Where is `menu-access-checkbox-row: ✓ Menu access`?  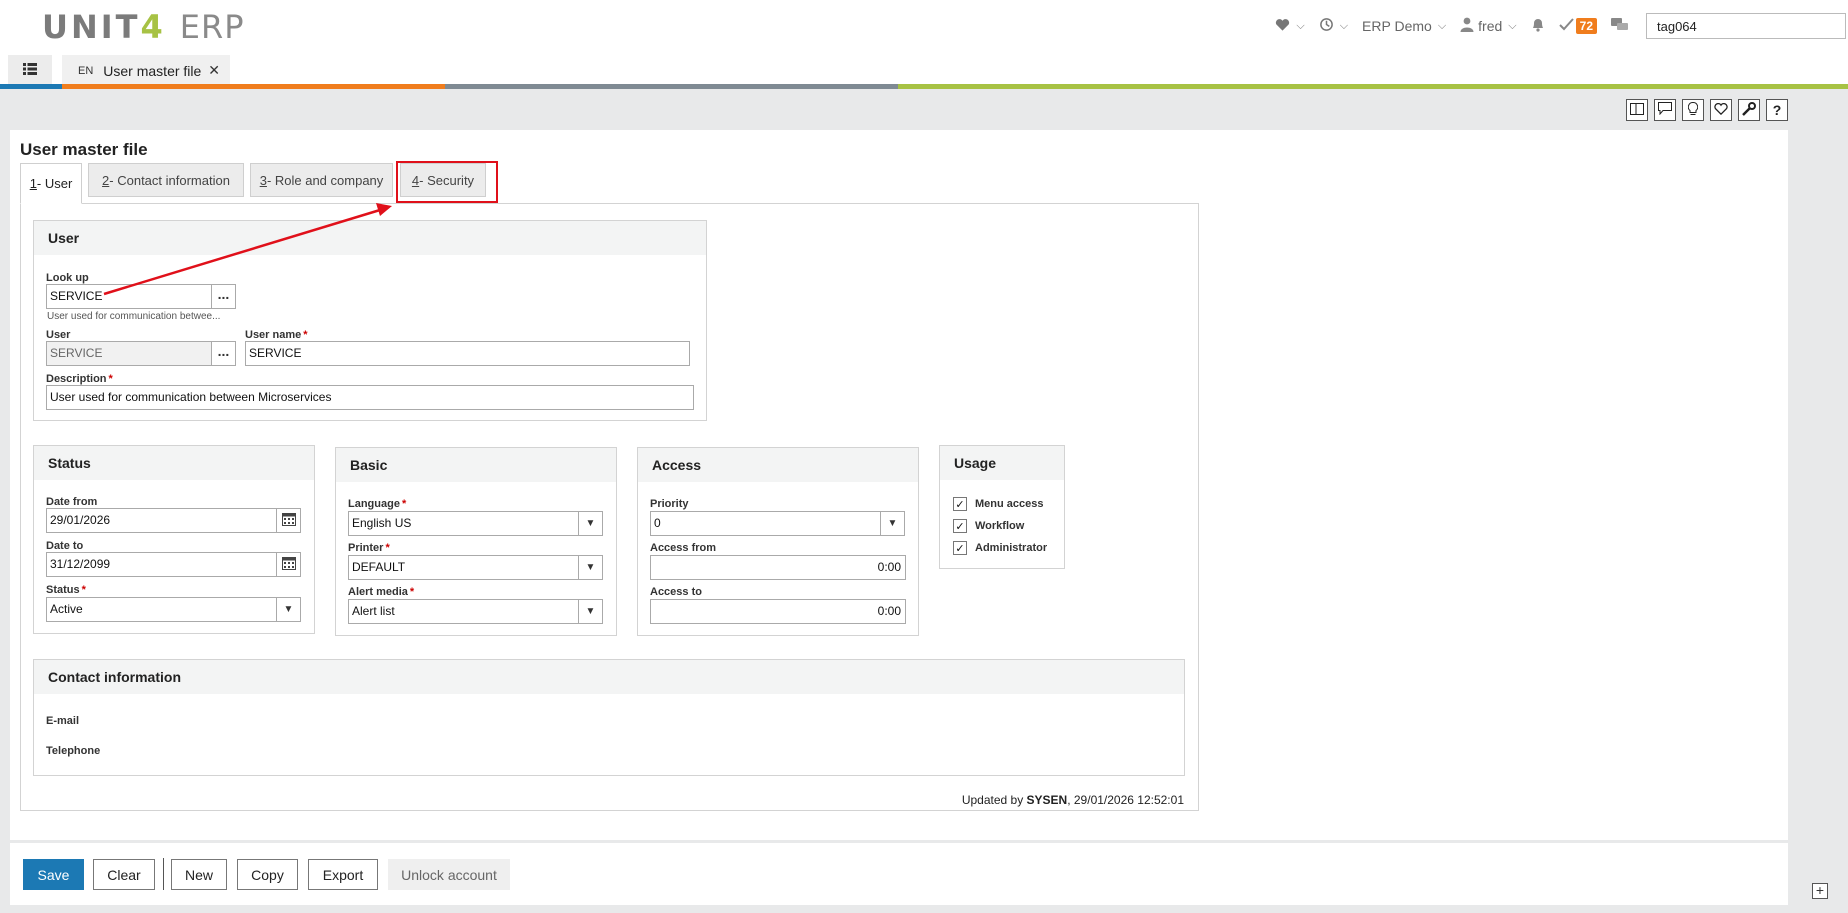
menu-access-checkbox-row: ✓ Menu access is located at coordinates (998, 504).